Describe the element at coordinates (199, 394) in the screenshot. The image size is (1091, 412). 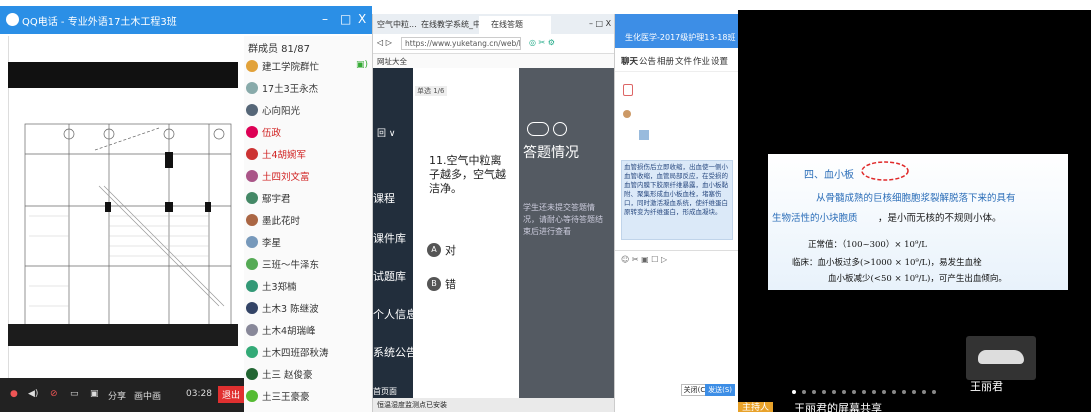
I see `call-timer: 03:28` at that location.